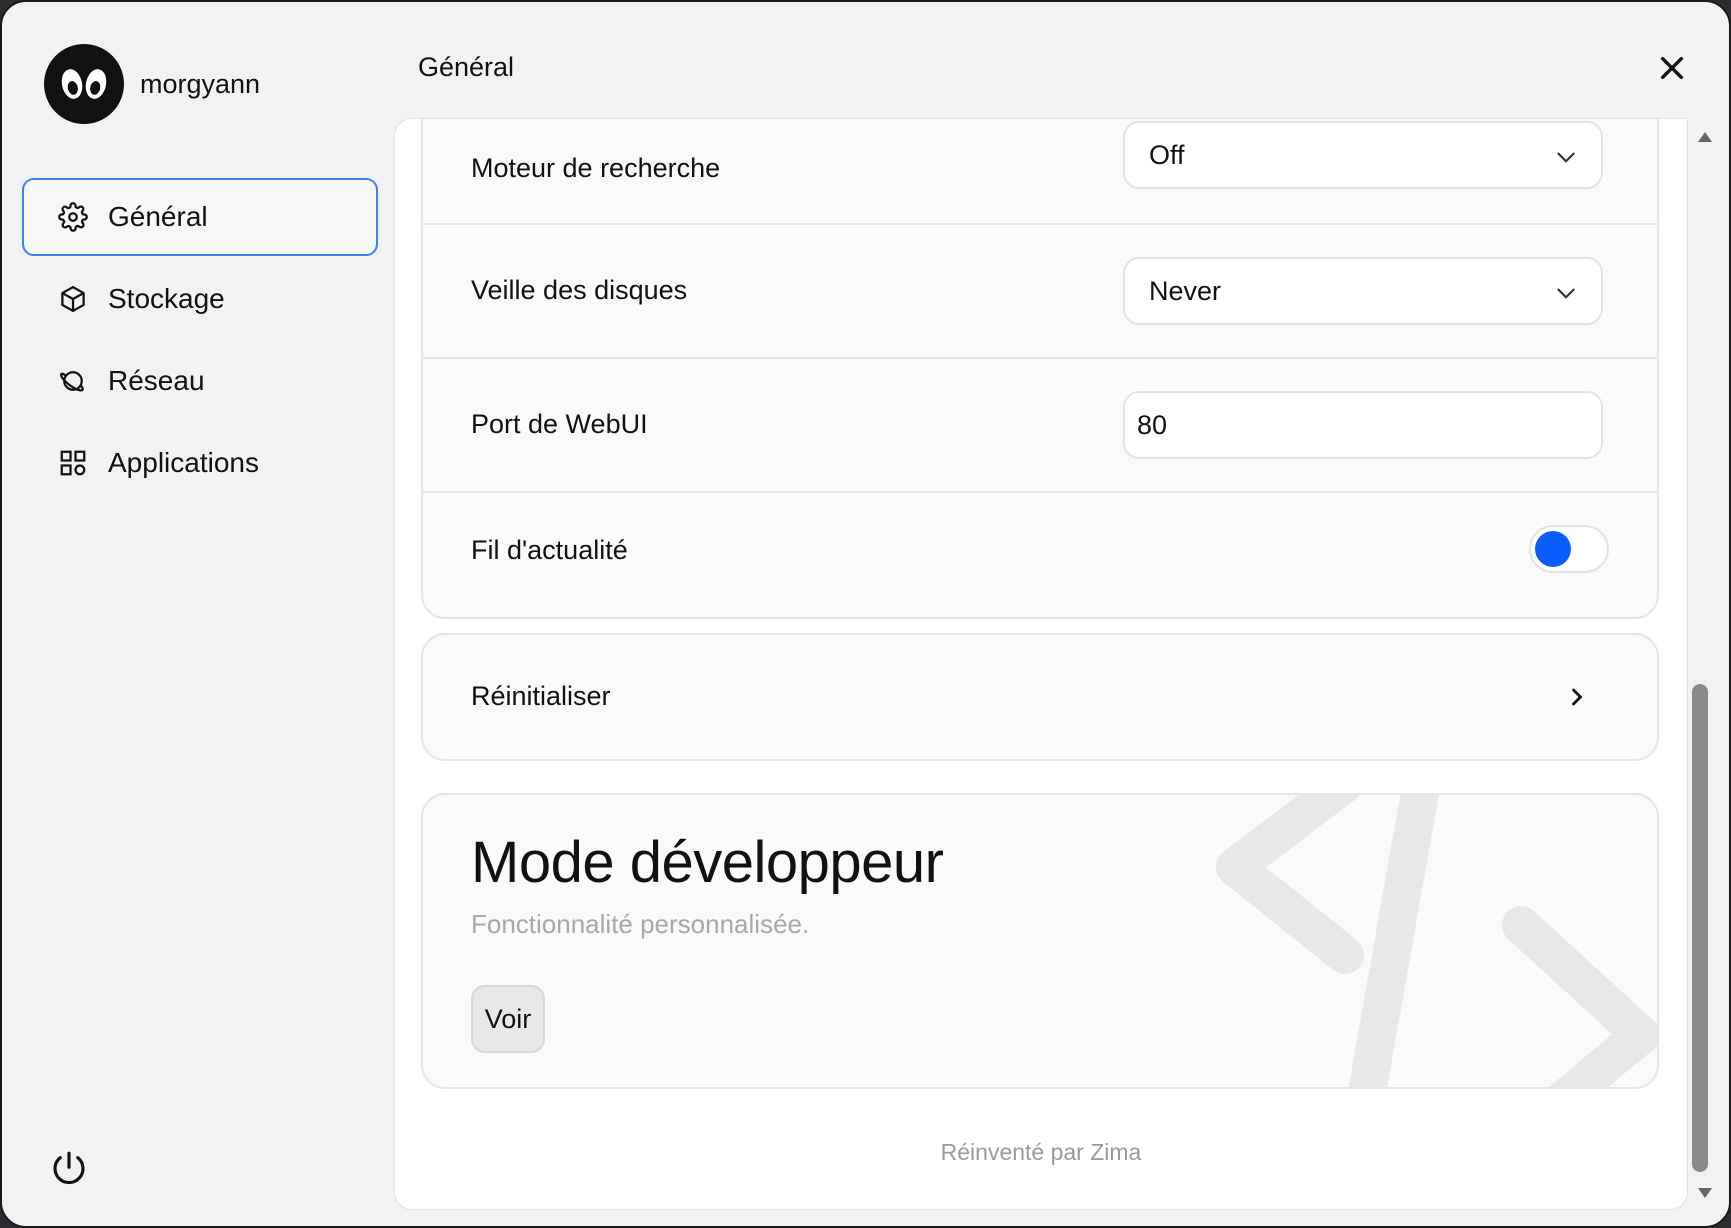 The height and width of the screenshot is (1228, 1731). Describe the element at coordinates (1700, 928) in the screenshot. I see `scrollbar-thumb` at that location.